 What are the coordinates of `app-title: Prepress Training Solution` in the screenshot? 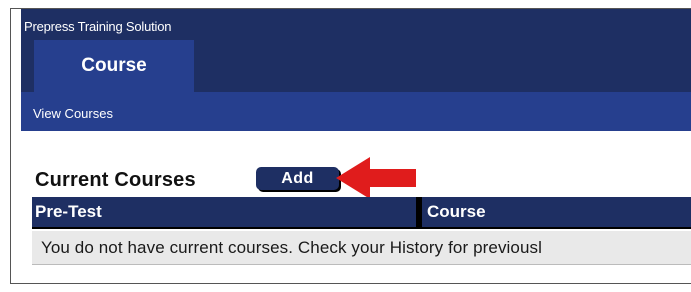 It's located at (98, 26).